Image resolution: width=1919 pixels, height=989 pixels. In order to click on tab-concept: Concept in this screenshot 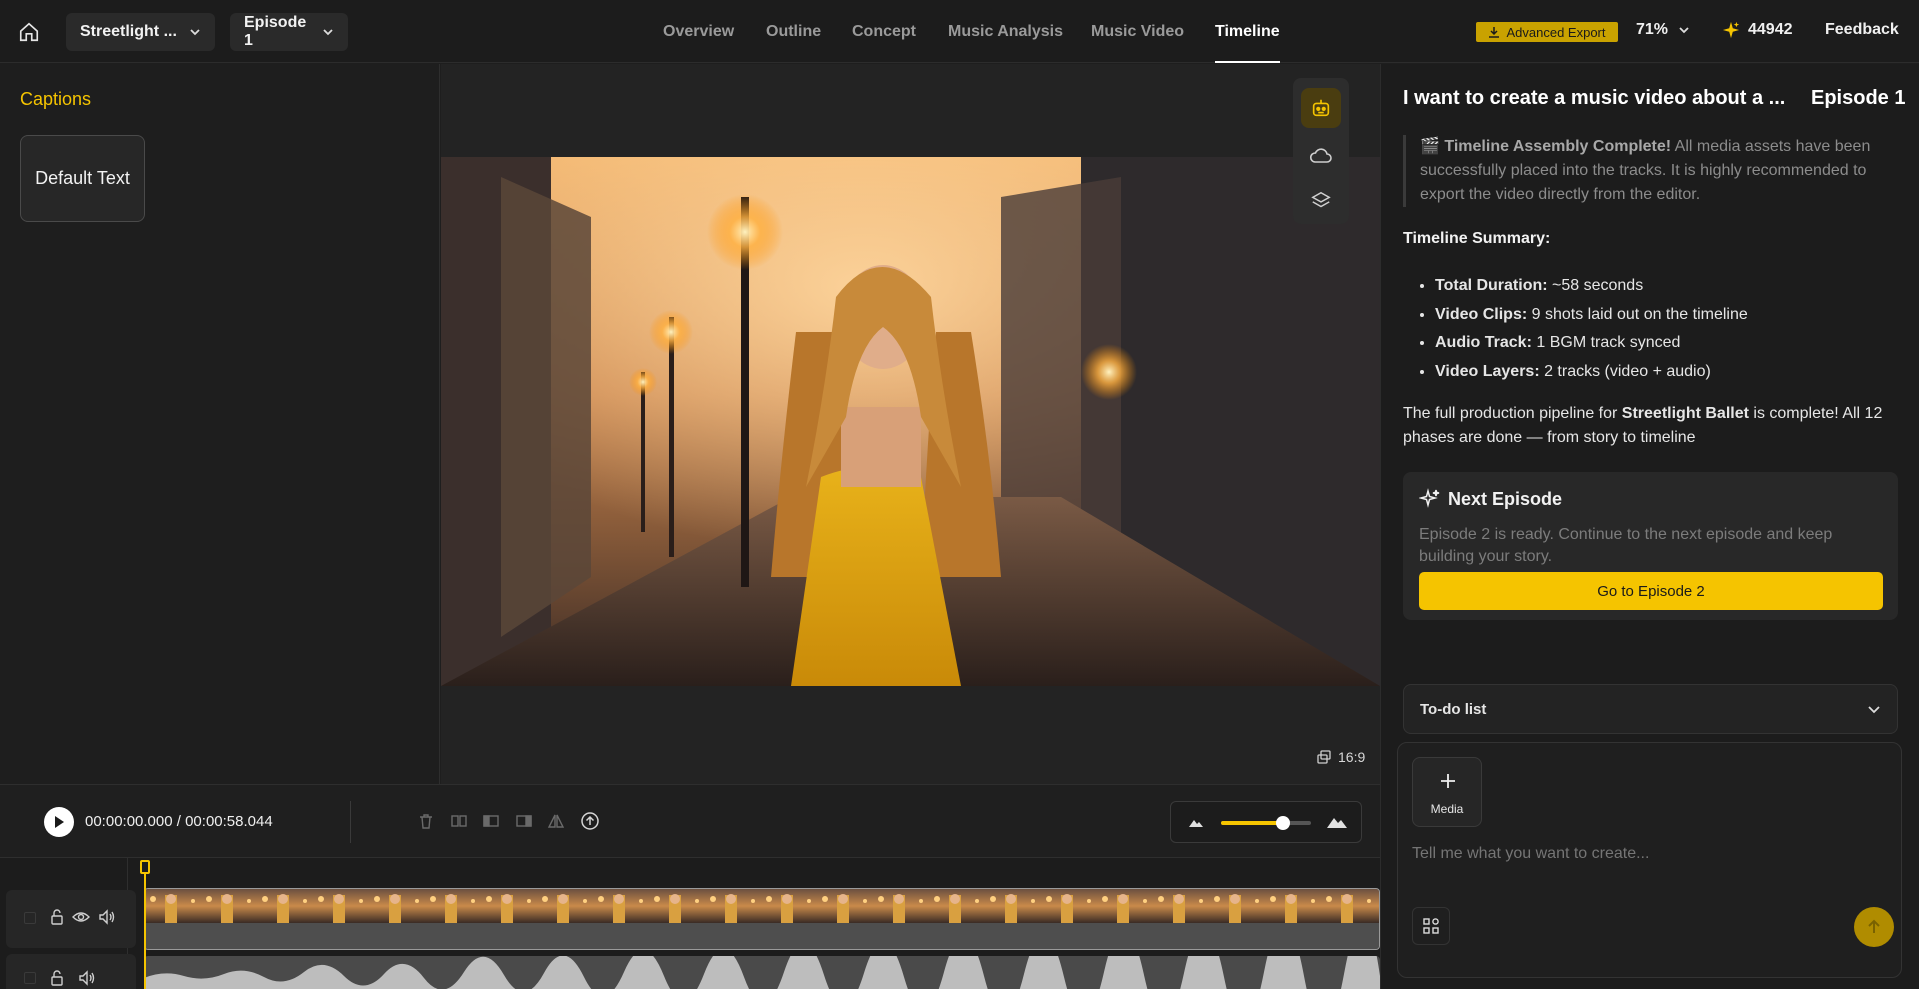, I will do `click(884, 31)`.